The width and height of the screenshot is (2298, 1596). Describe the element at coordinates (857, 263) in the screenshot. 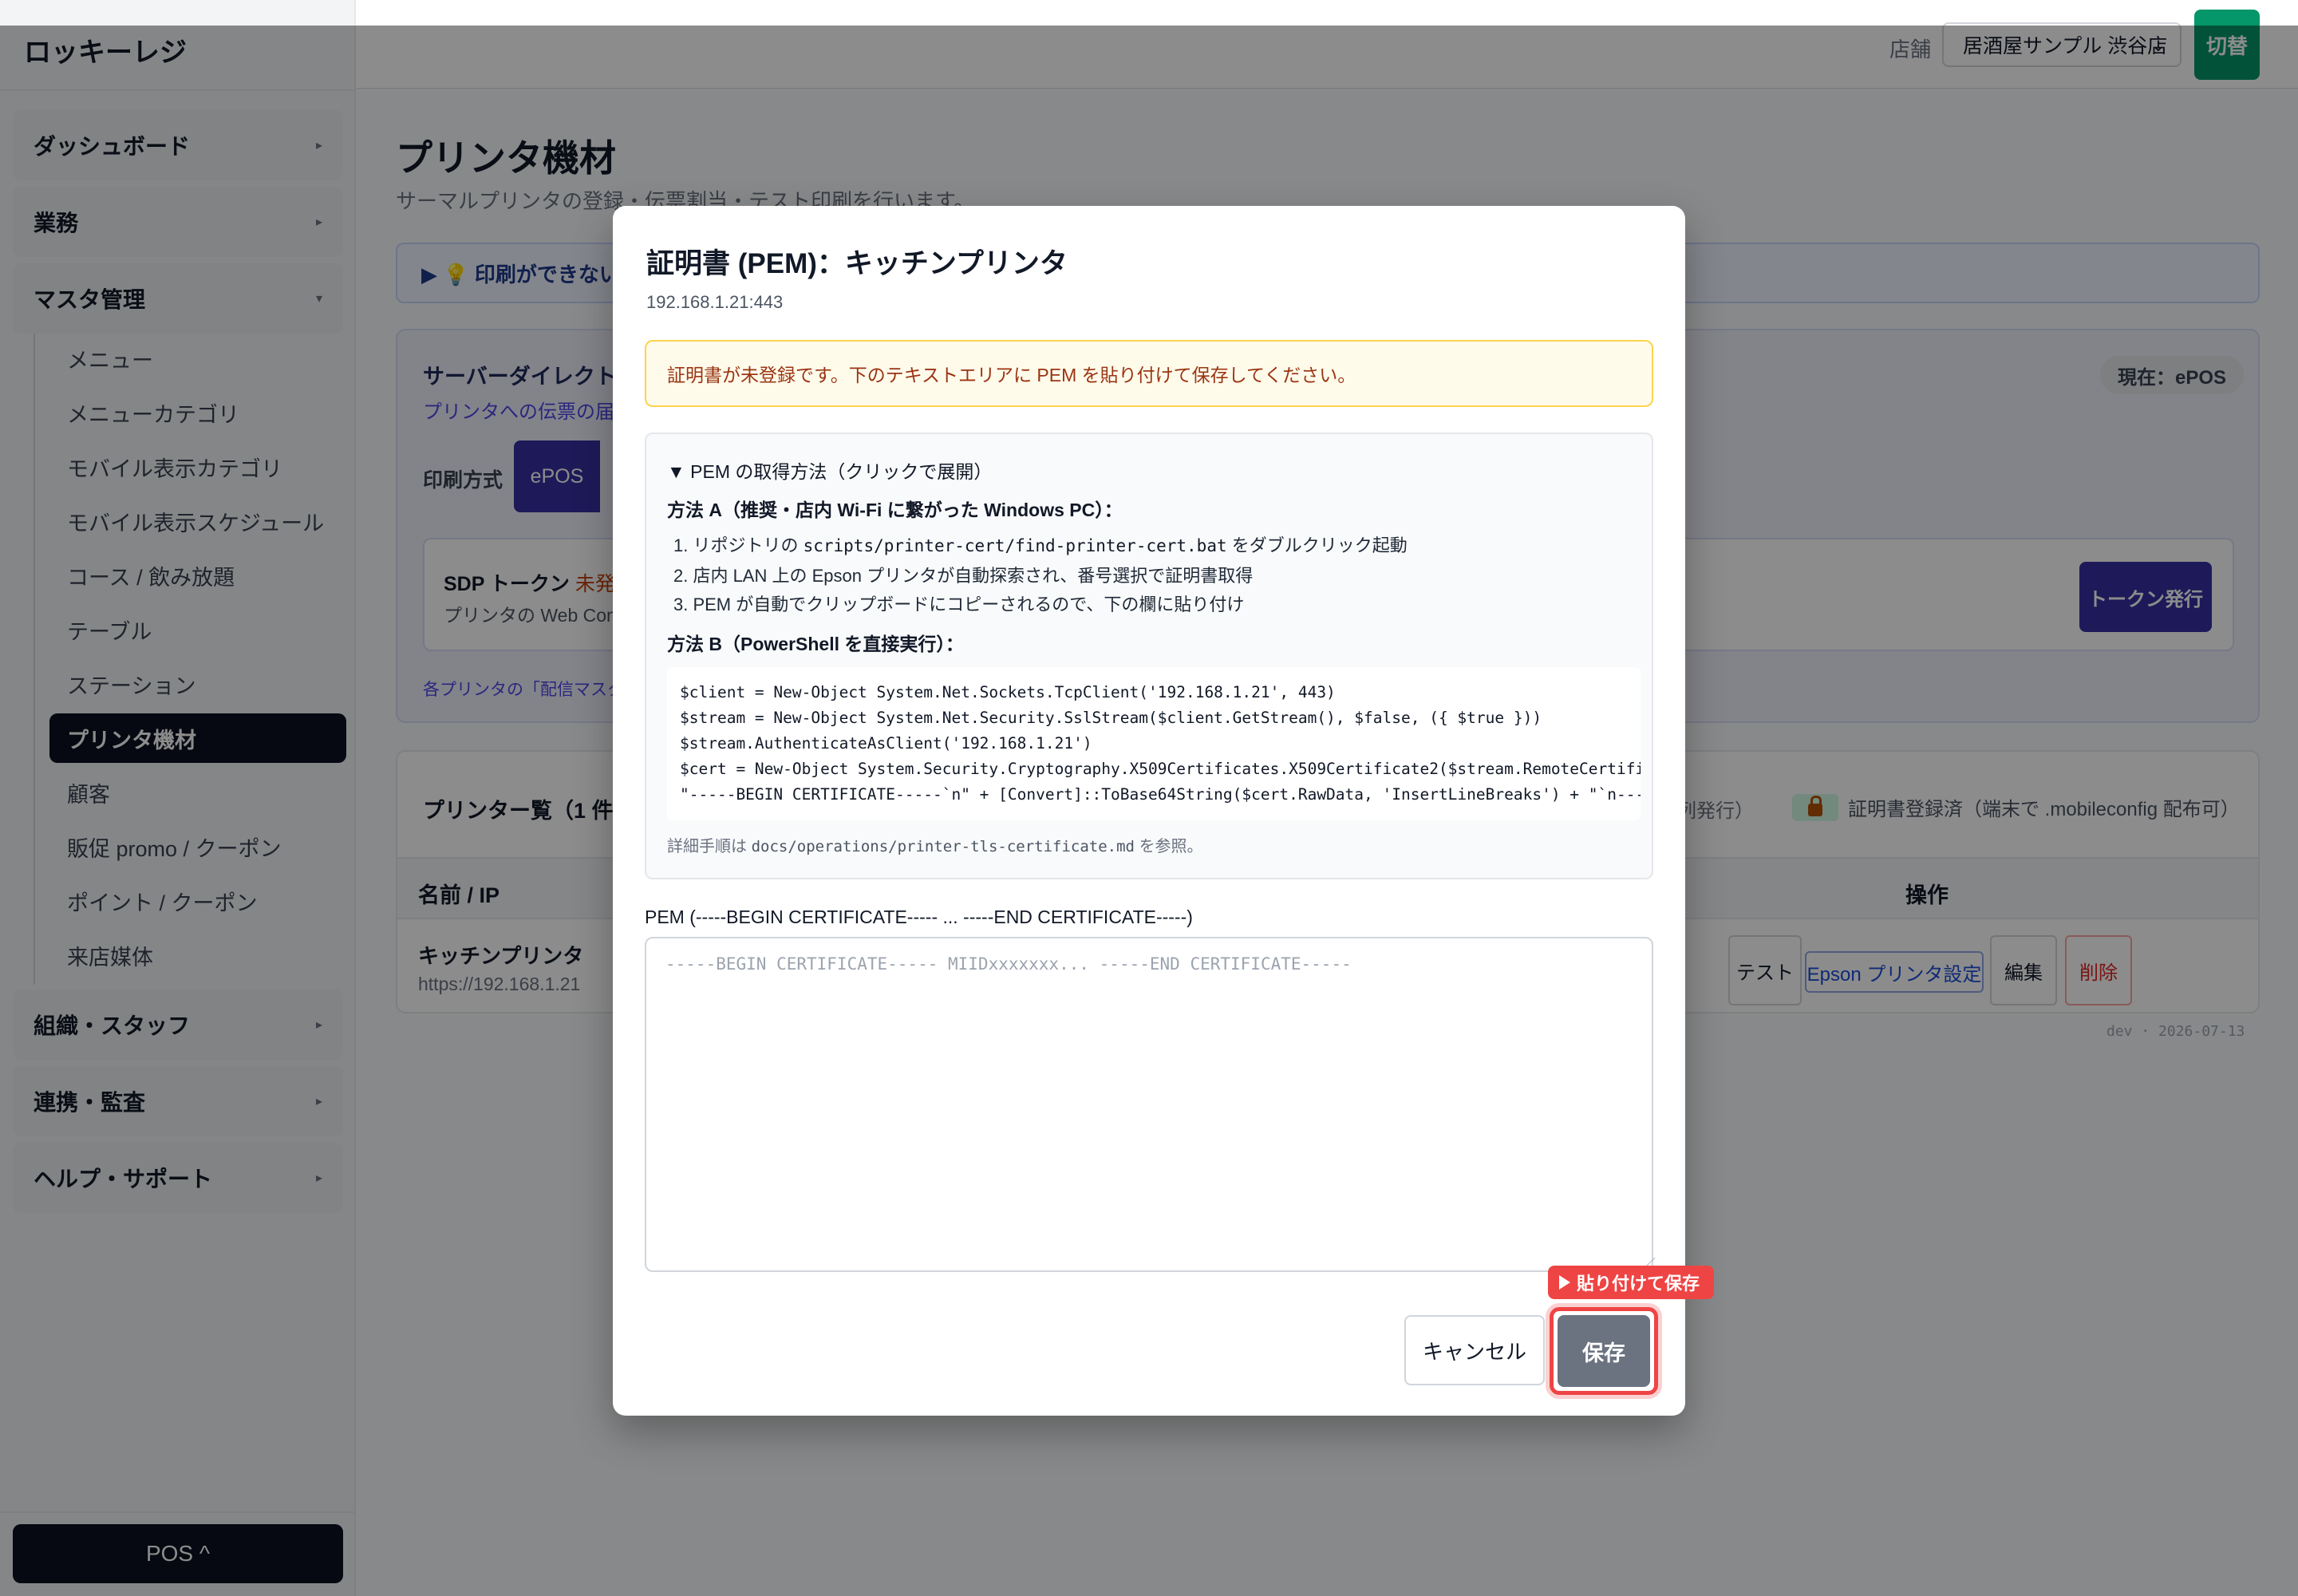

I see `modal-title: 証明書 (PEM)：キッチンプリンタ` at that location.